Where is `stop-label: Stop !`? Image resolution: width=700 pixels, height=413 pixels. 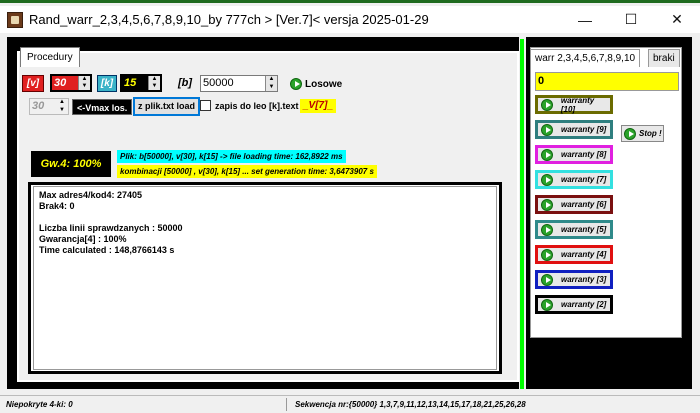 stop-label: Stop ! is located at coordinates (650, 133).